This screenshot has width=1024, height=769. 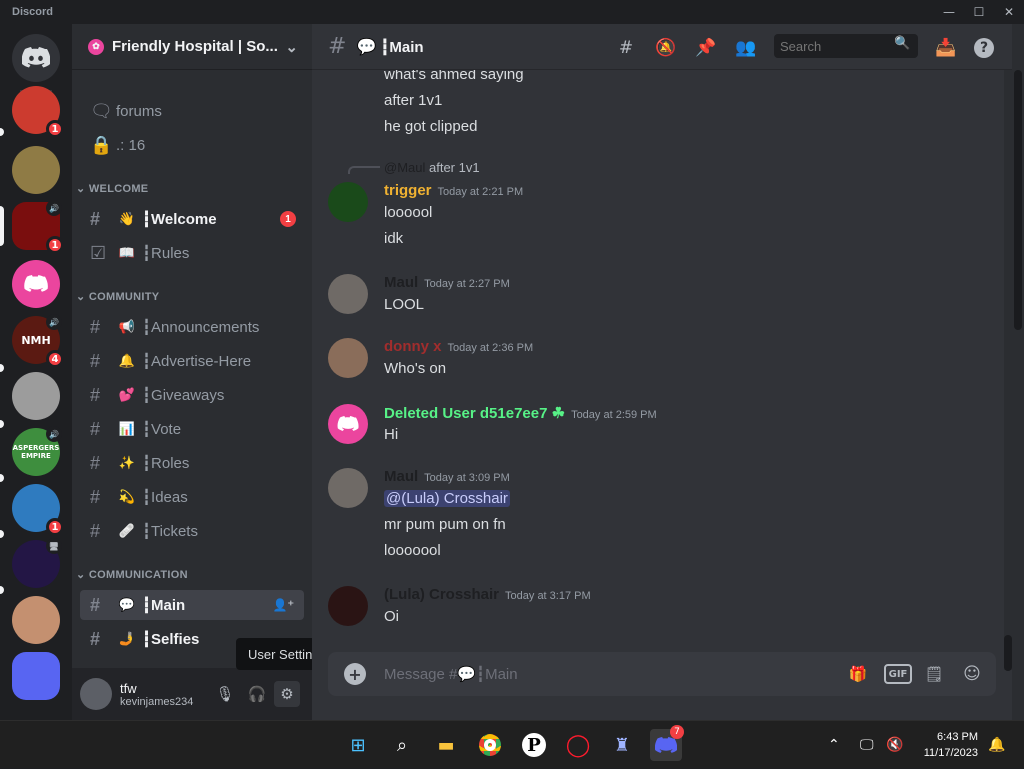 I want to click on channel-tickets: # 🩹 ┇Tickets, so click(x=192, y=531).